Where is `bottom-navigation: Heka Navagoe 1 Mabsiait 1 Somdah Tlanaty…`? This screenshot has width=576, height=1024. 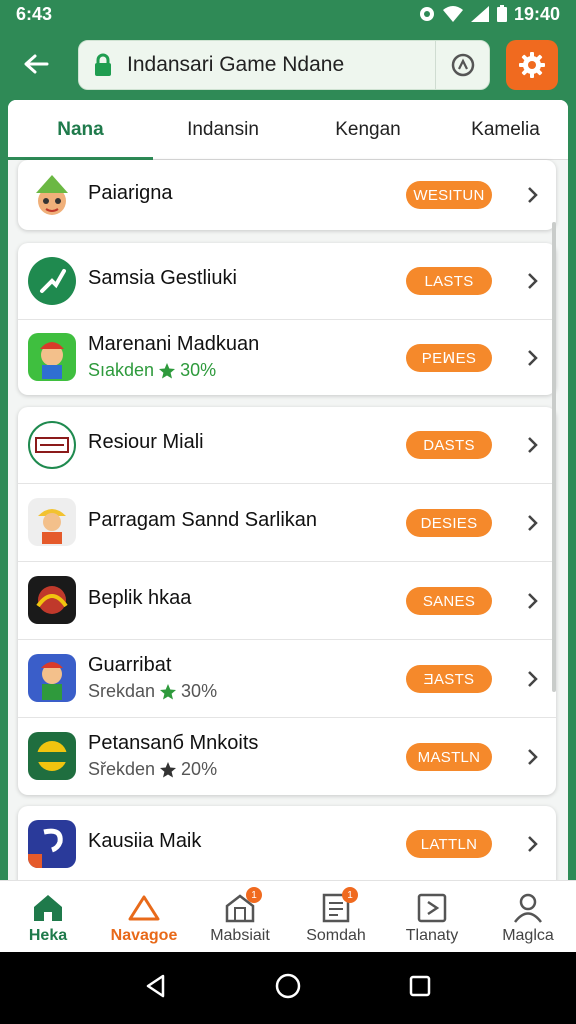
bottom-navigation: Heka Navagoe 1 Mabsiait 1 Somdah Tlanaty… is located at coordinates (288, 916).